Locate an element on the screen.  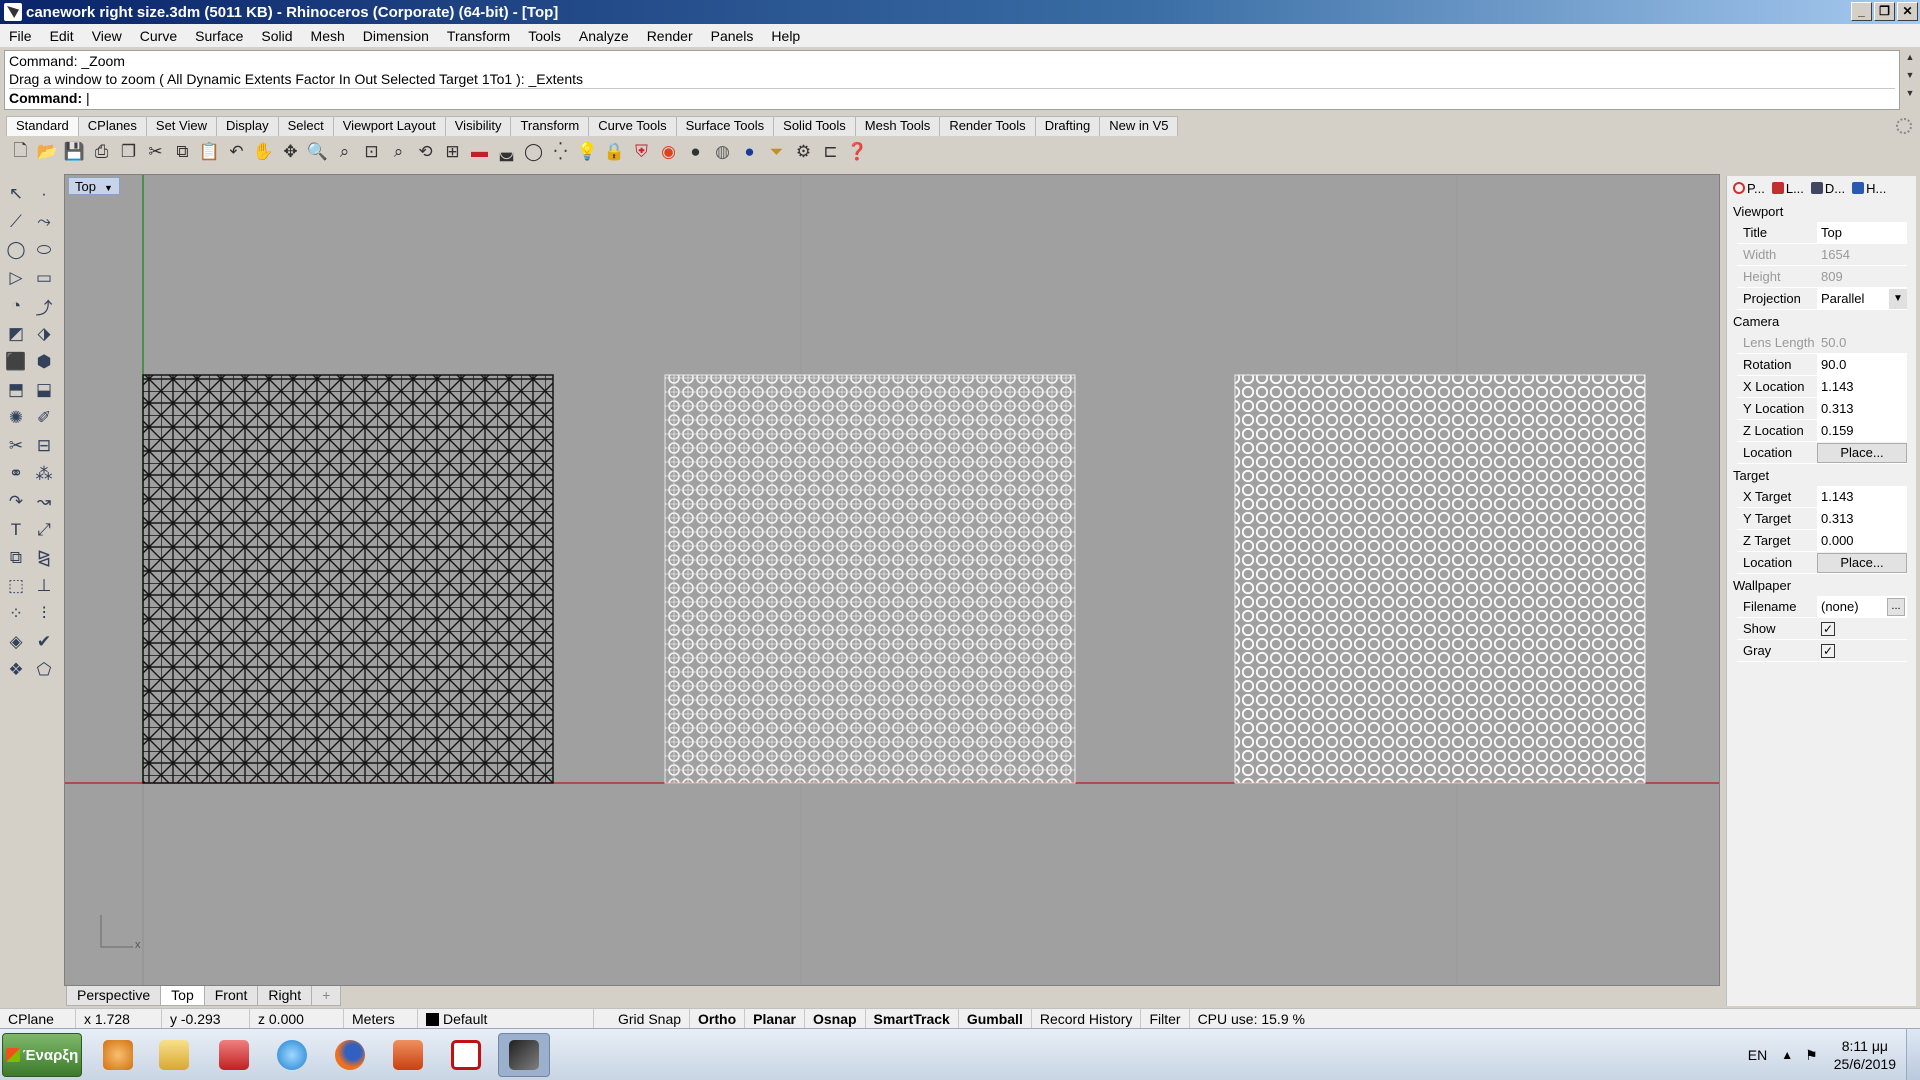
analyze-icon: ◈ is located at coordinates (16, 642).